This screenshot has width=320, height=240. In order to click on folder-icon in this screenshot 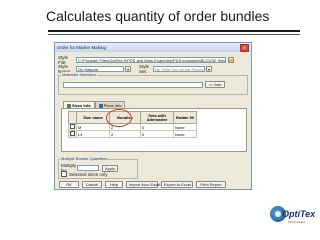, I will do `click(231, 60)`.